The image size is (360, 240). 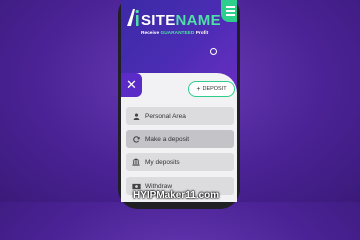 What do you see at coordinates (136, 116) in the screenshot?
I see `user-icon` at bounding box center [136, 116].